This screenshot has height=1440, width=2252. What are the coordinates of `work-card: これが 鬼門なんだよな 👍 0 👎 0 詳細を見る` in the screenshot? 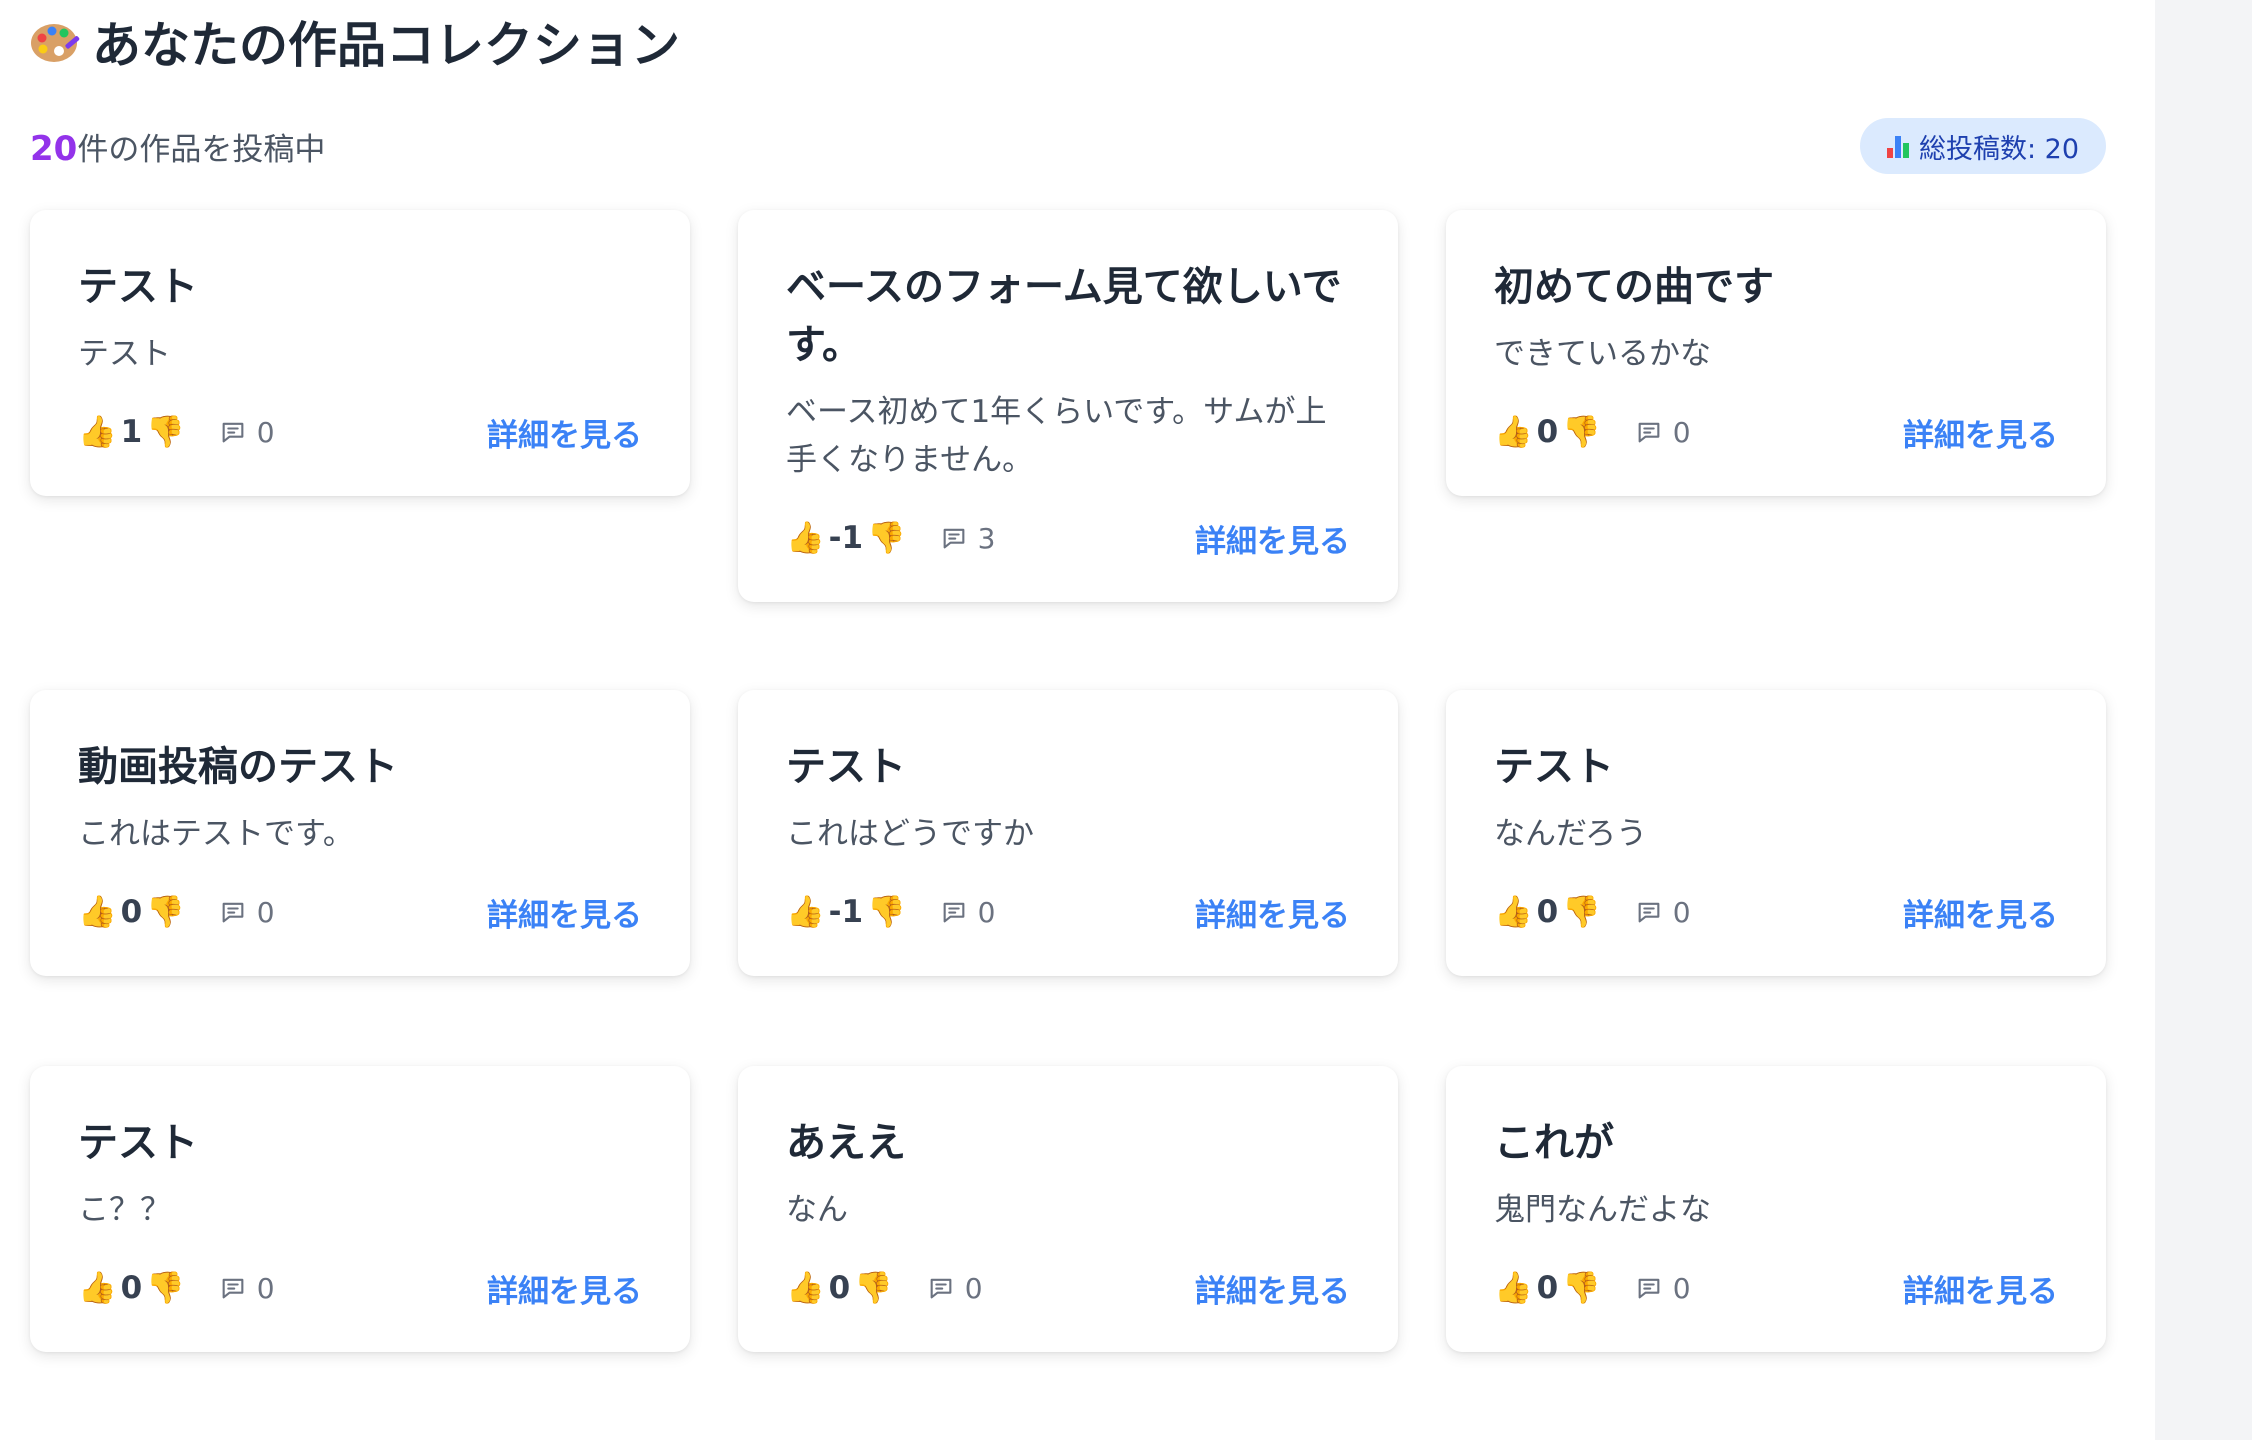 It's located at (1776, 1209).